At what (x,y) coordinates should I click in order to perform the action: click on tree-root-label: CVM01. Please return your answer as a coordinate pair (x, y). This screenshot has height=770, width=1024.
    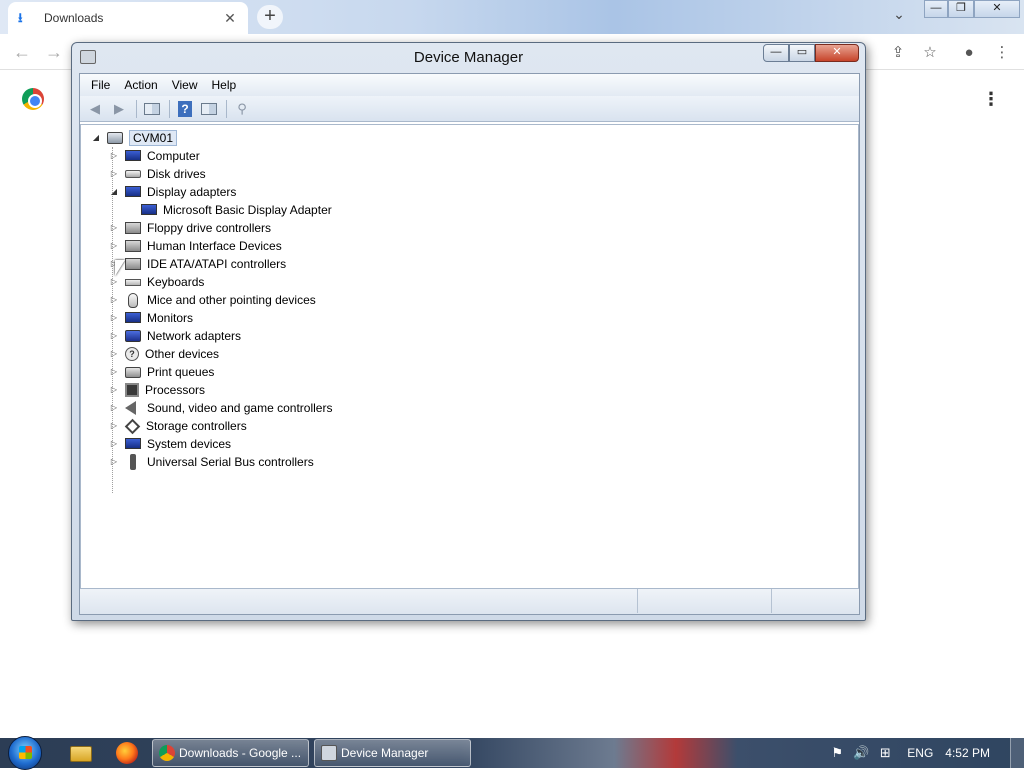
    Looking at the image, I should click on (153, 138).